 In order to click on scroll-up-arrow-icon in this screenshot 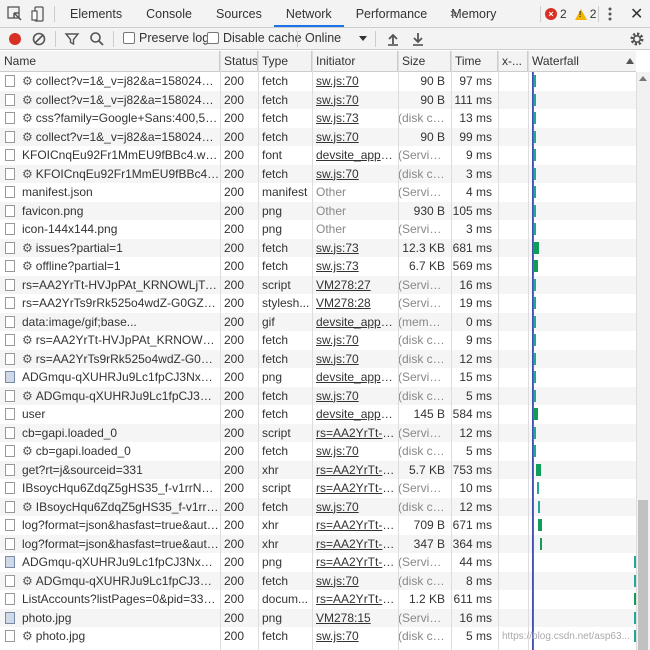, I will do `click(643, 78)`.